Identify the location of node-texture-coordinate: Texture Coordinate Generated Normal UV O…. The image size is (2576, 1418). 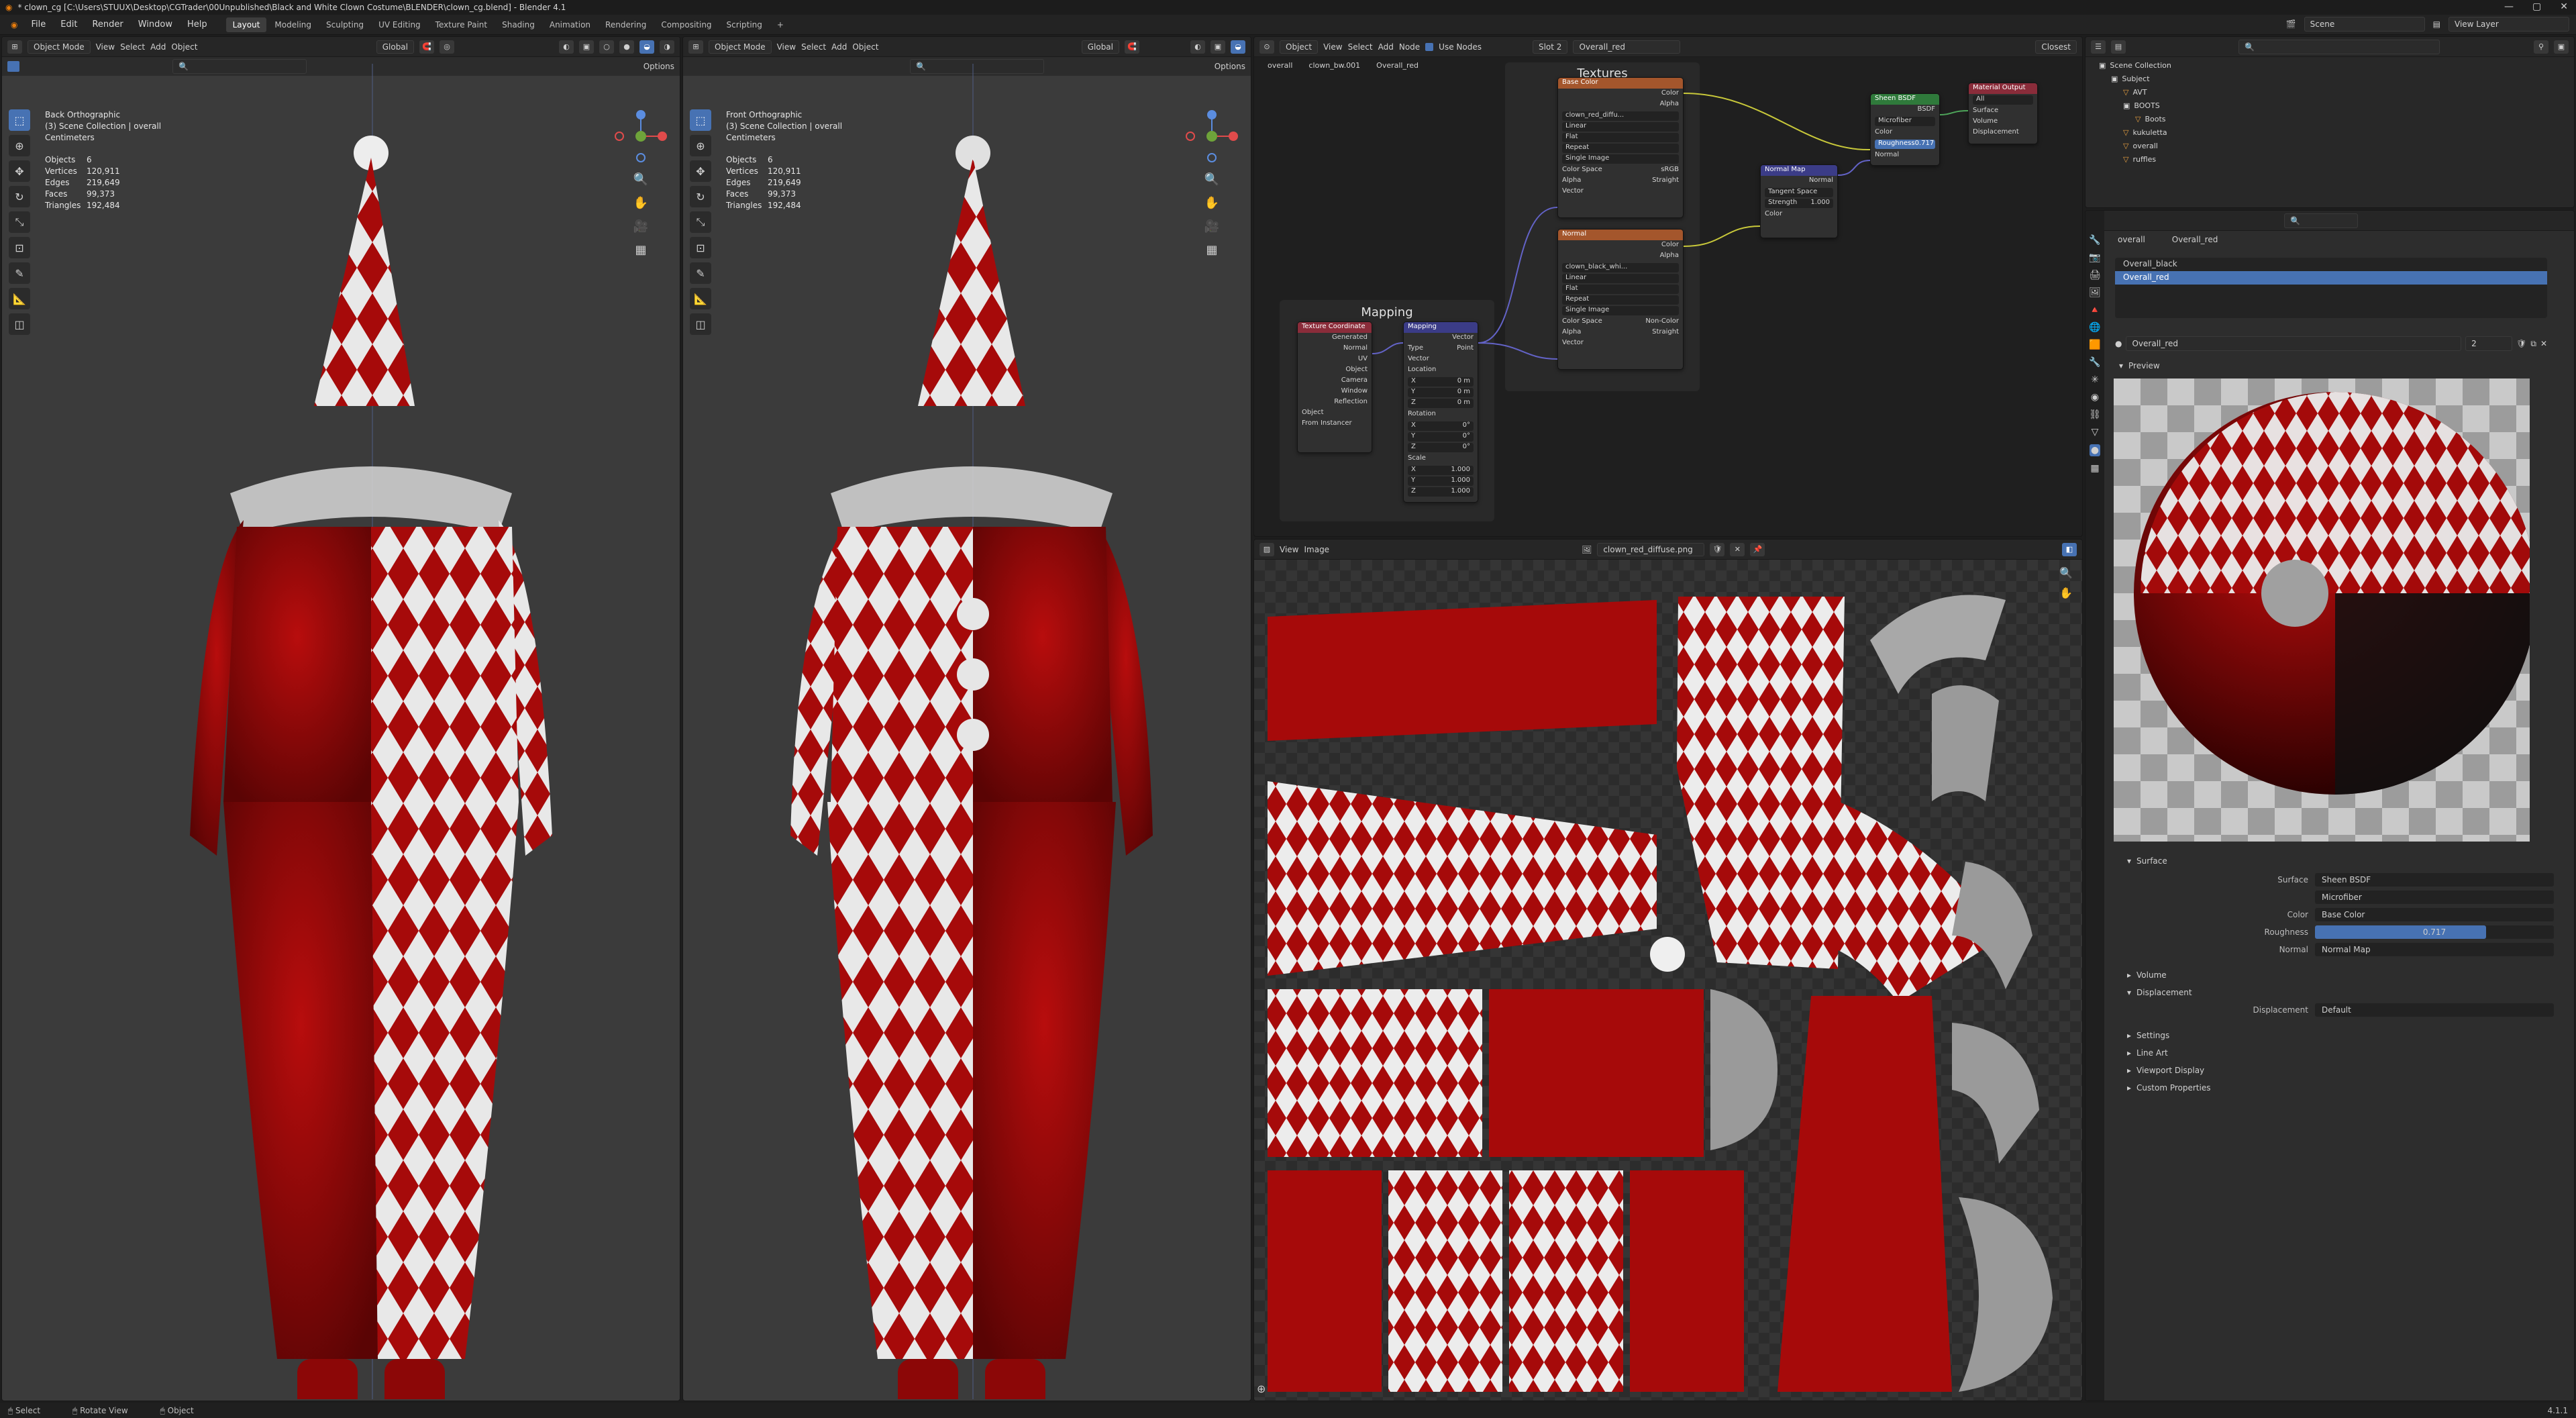
(1334, 387).